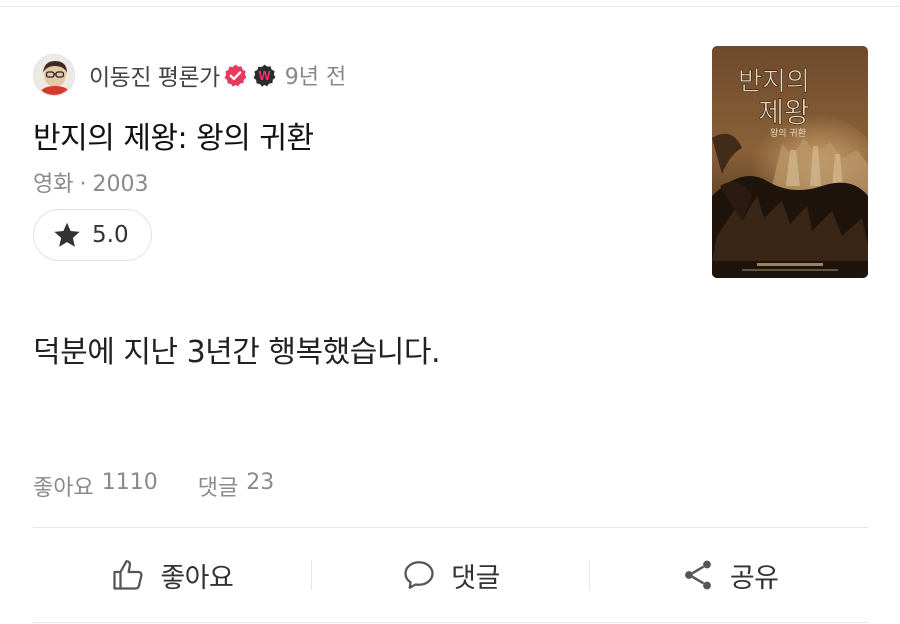 The width and height of the screenshot is (900, 624). Describe the element at coordinates (129, 482) in the screenshot. I see `likes-count: 1110` at that location.